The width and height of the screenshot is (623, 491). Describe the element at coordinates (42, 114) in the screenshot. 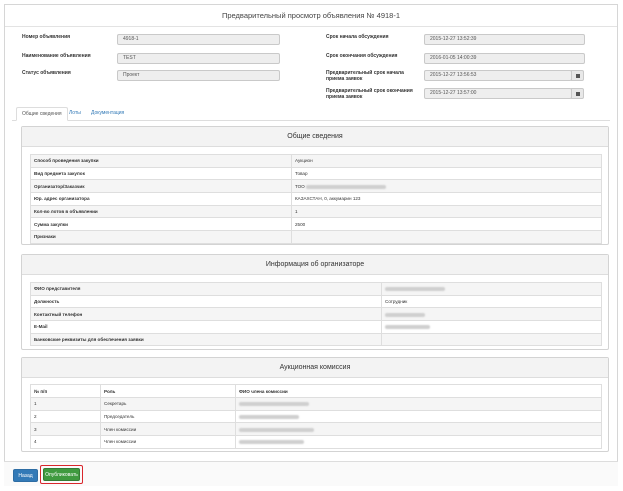

I see `tab-general: Общие сведения` at that location.